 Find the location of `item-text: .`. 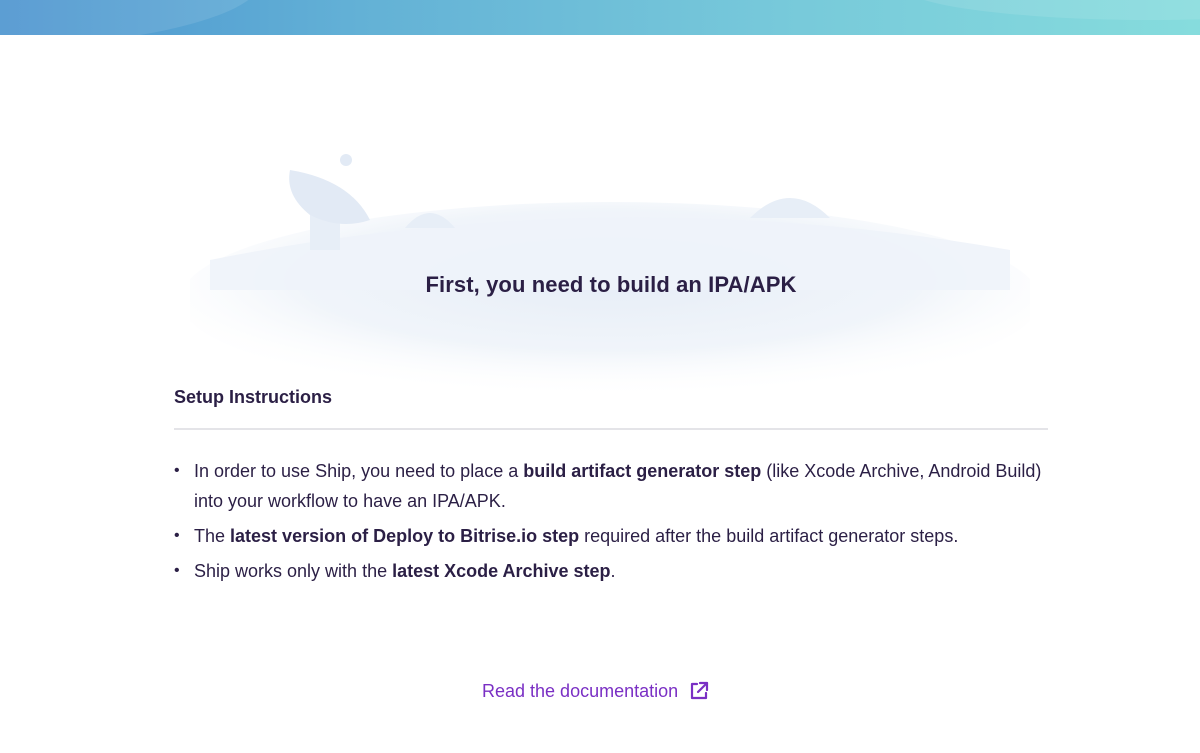

item-text: . is located at coordinates (613, 571).